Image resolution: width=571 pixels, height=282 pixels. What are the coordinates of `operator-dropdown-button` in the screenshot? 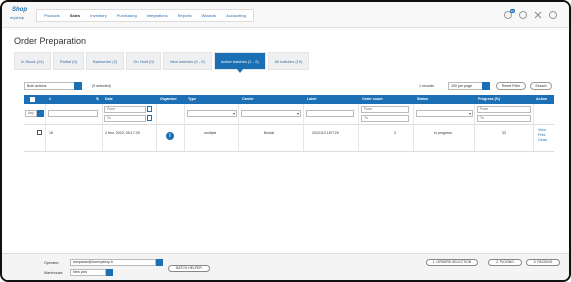 It's located at (159, 262).